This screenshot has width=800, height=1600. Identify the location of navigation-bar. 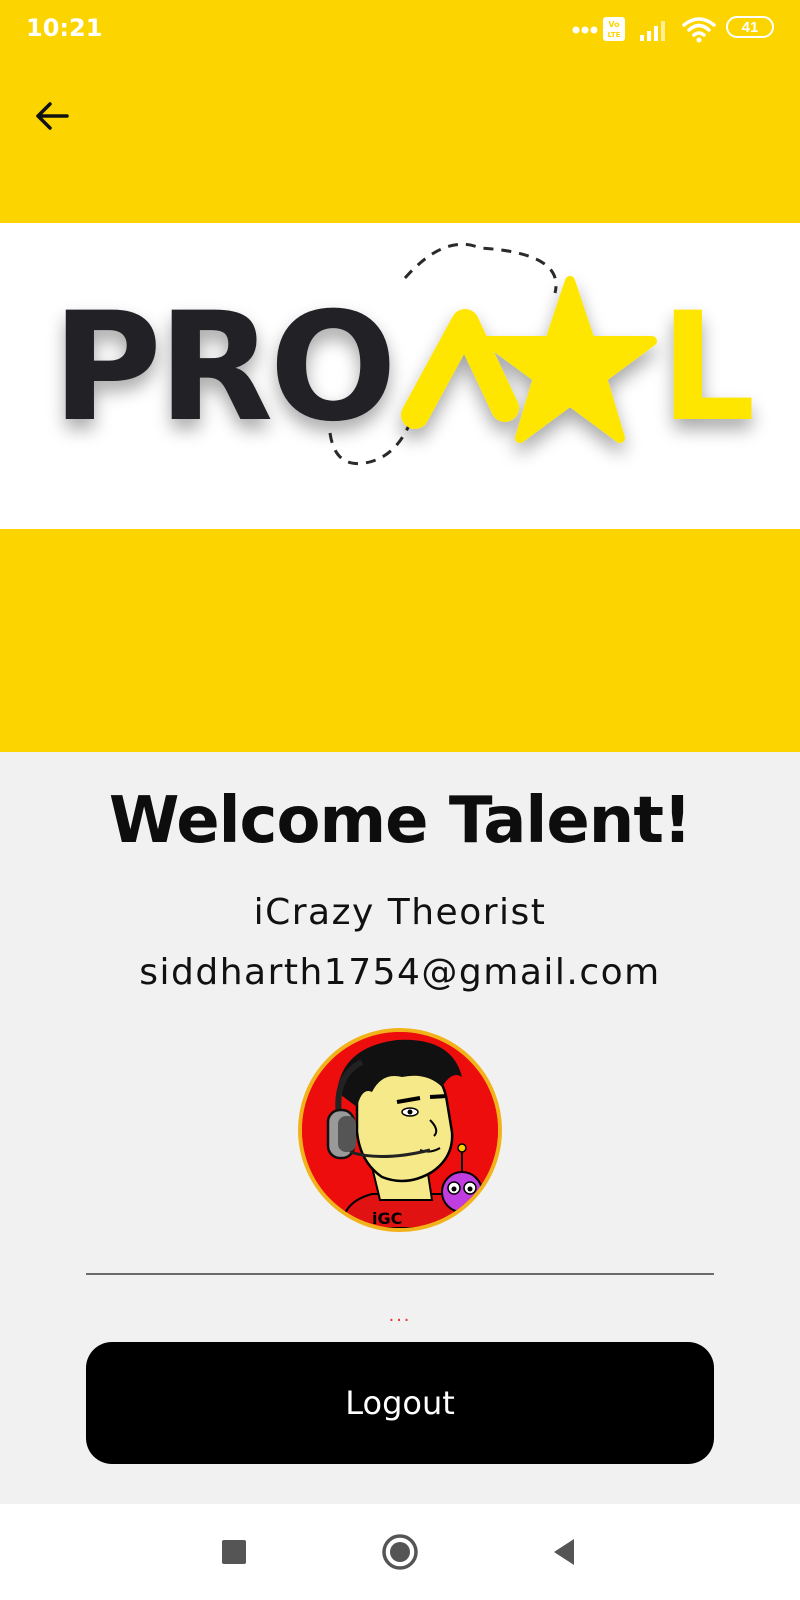
(400, 1552).